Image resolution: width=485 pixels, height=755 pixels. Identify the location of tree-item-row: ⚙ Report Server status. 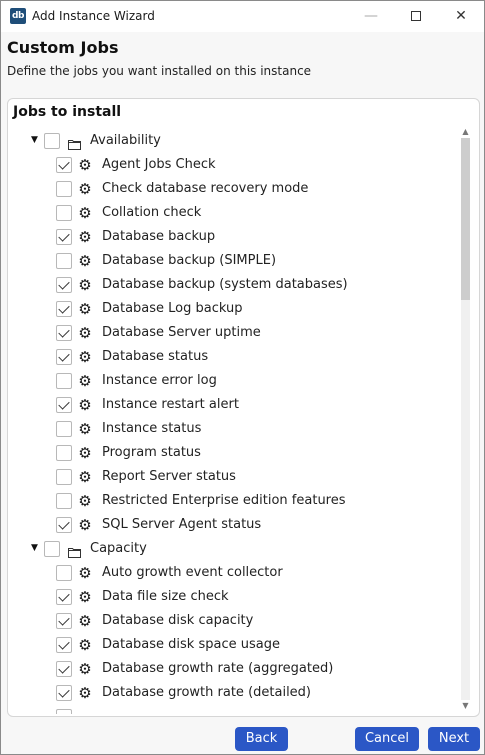
(233, 477).